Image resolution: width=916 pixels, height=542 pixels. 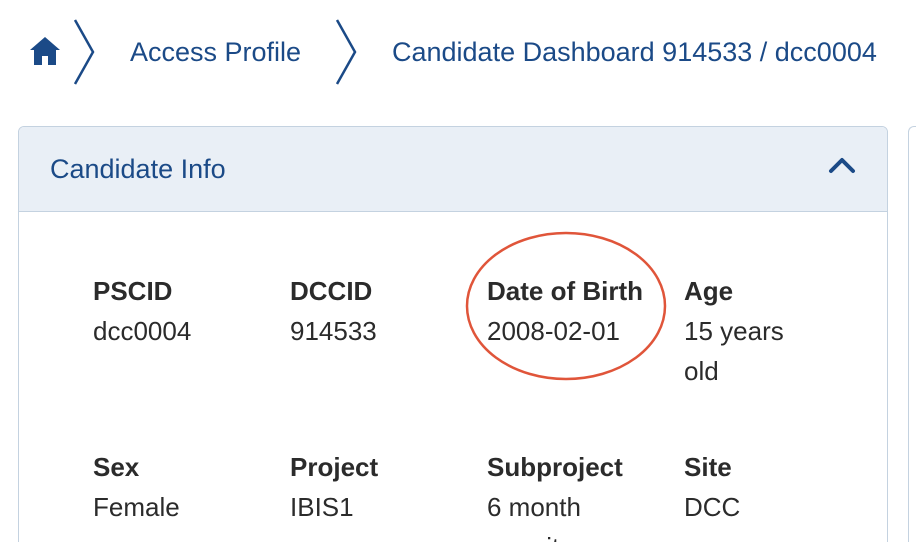 I want to click on panel-title: Candidate Info, so click(x=138, y=169).